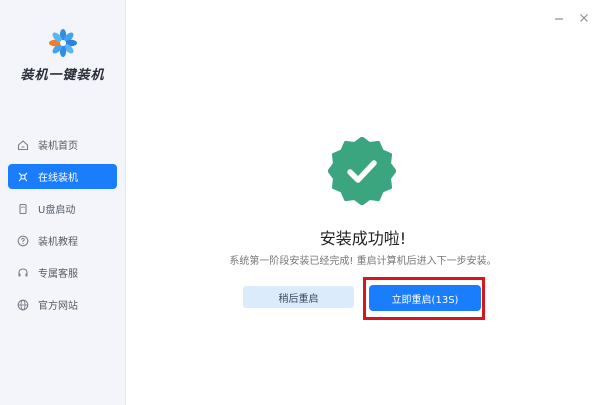 Image resolution: width=600 pixels, height=405 pixels. Describe the element at coordinates (62, 43) in the screenshot. I see `logo-icon` at that location.